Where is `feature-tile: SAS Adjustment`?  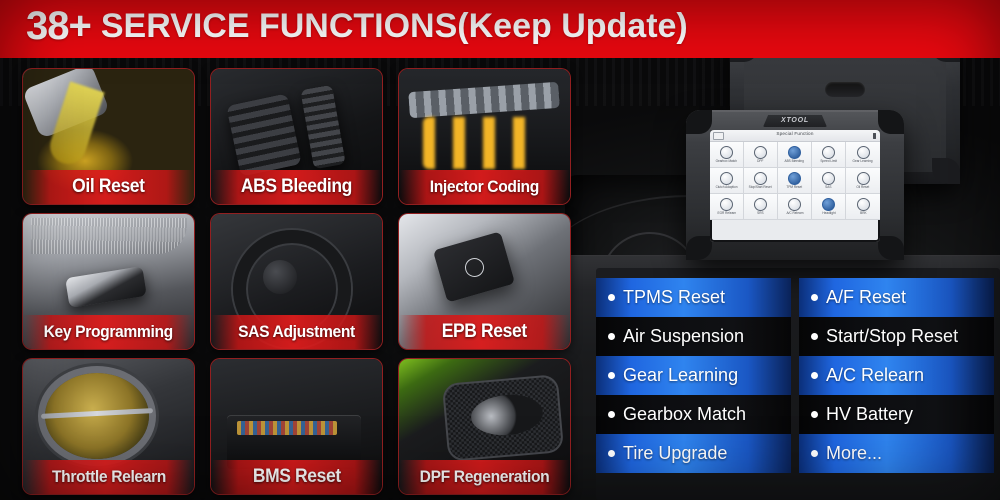
feature-tile: SAS Adjustment is located at coordinates (296, 281).